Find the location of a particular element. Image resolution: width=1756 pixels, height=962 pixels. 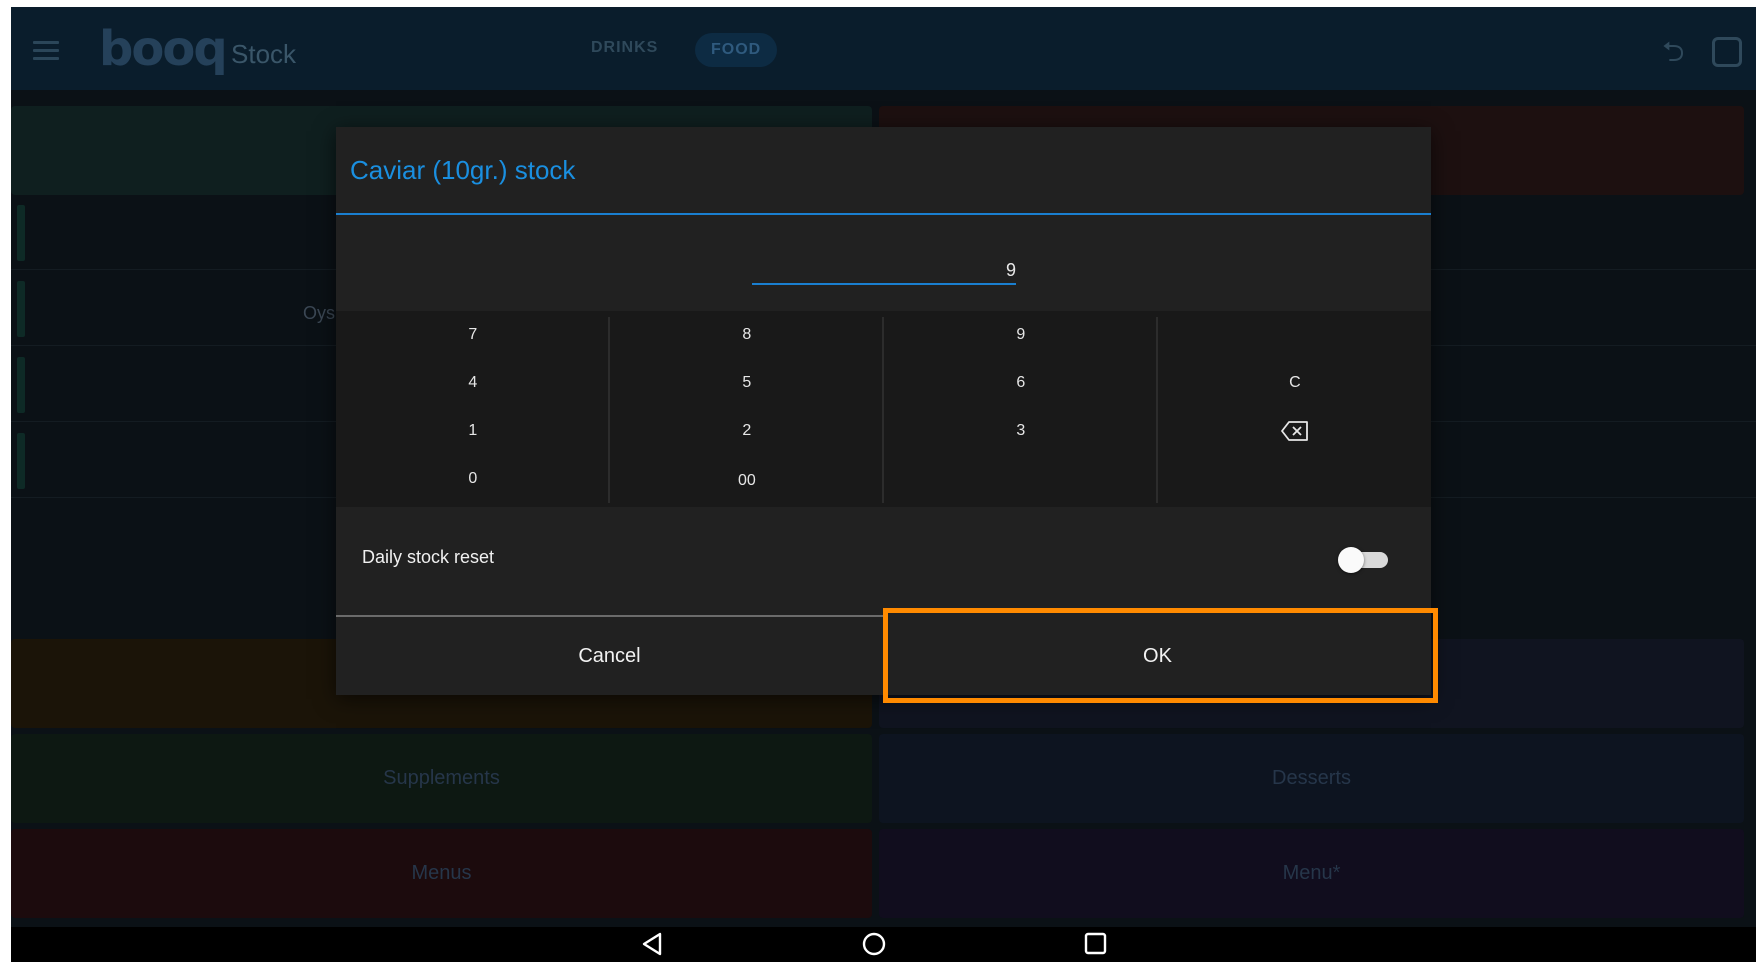

back-icon is located at coordinates (652, 944).